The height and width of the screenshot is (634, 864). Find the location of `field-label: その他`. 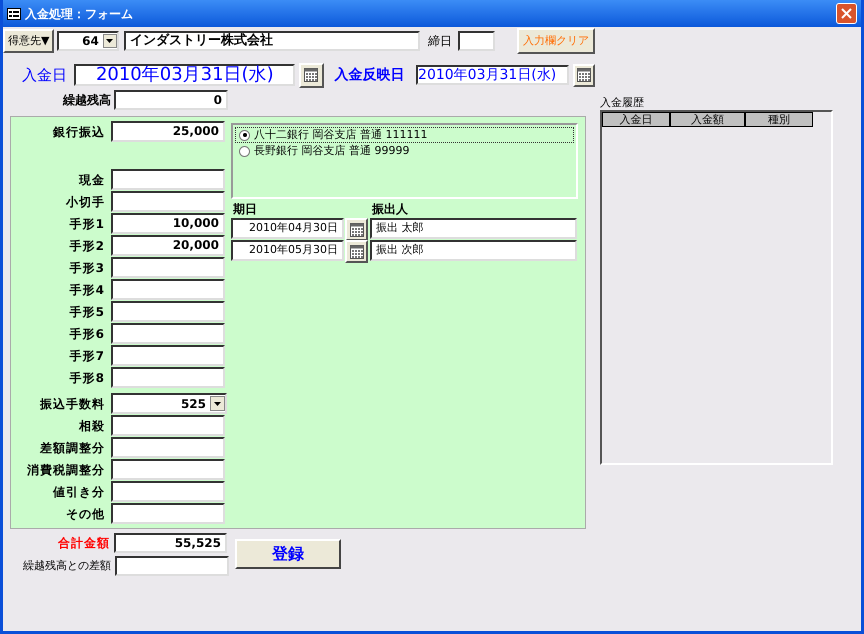

field-label: その他 is located at coordinates (85, 514).